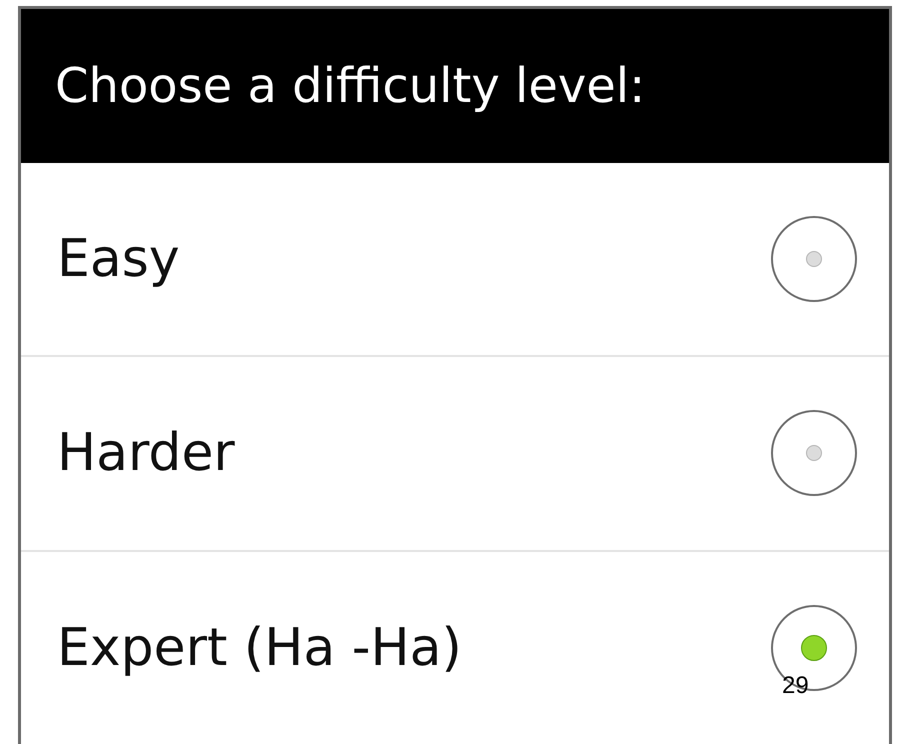 The image size is (898, 744). I want to click on option-label: Harder, so click(146, 453).